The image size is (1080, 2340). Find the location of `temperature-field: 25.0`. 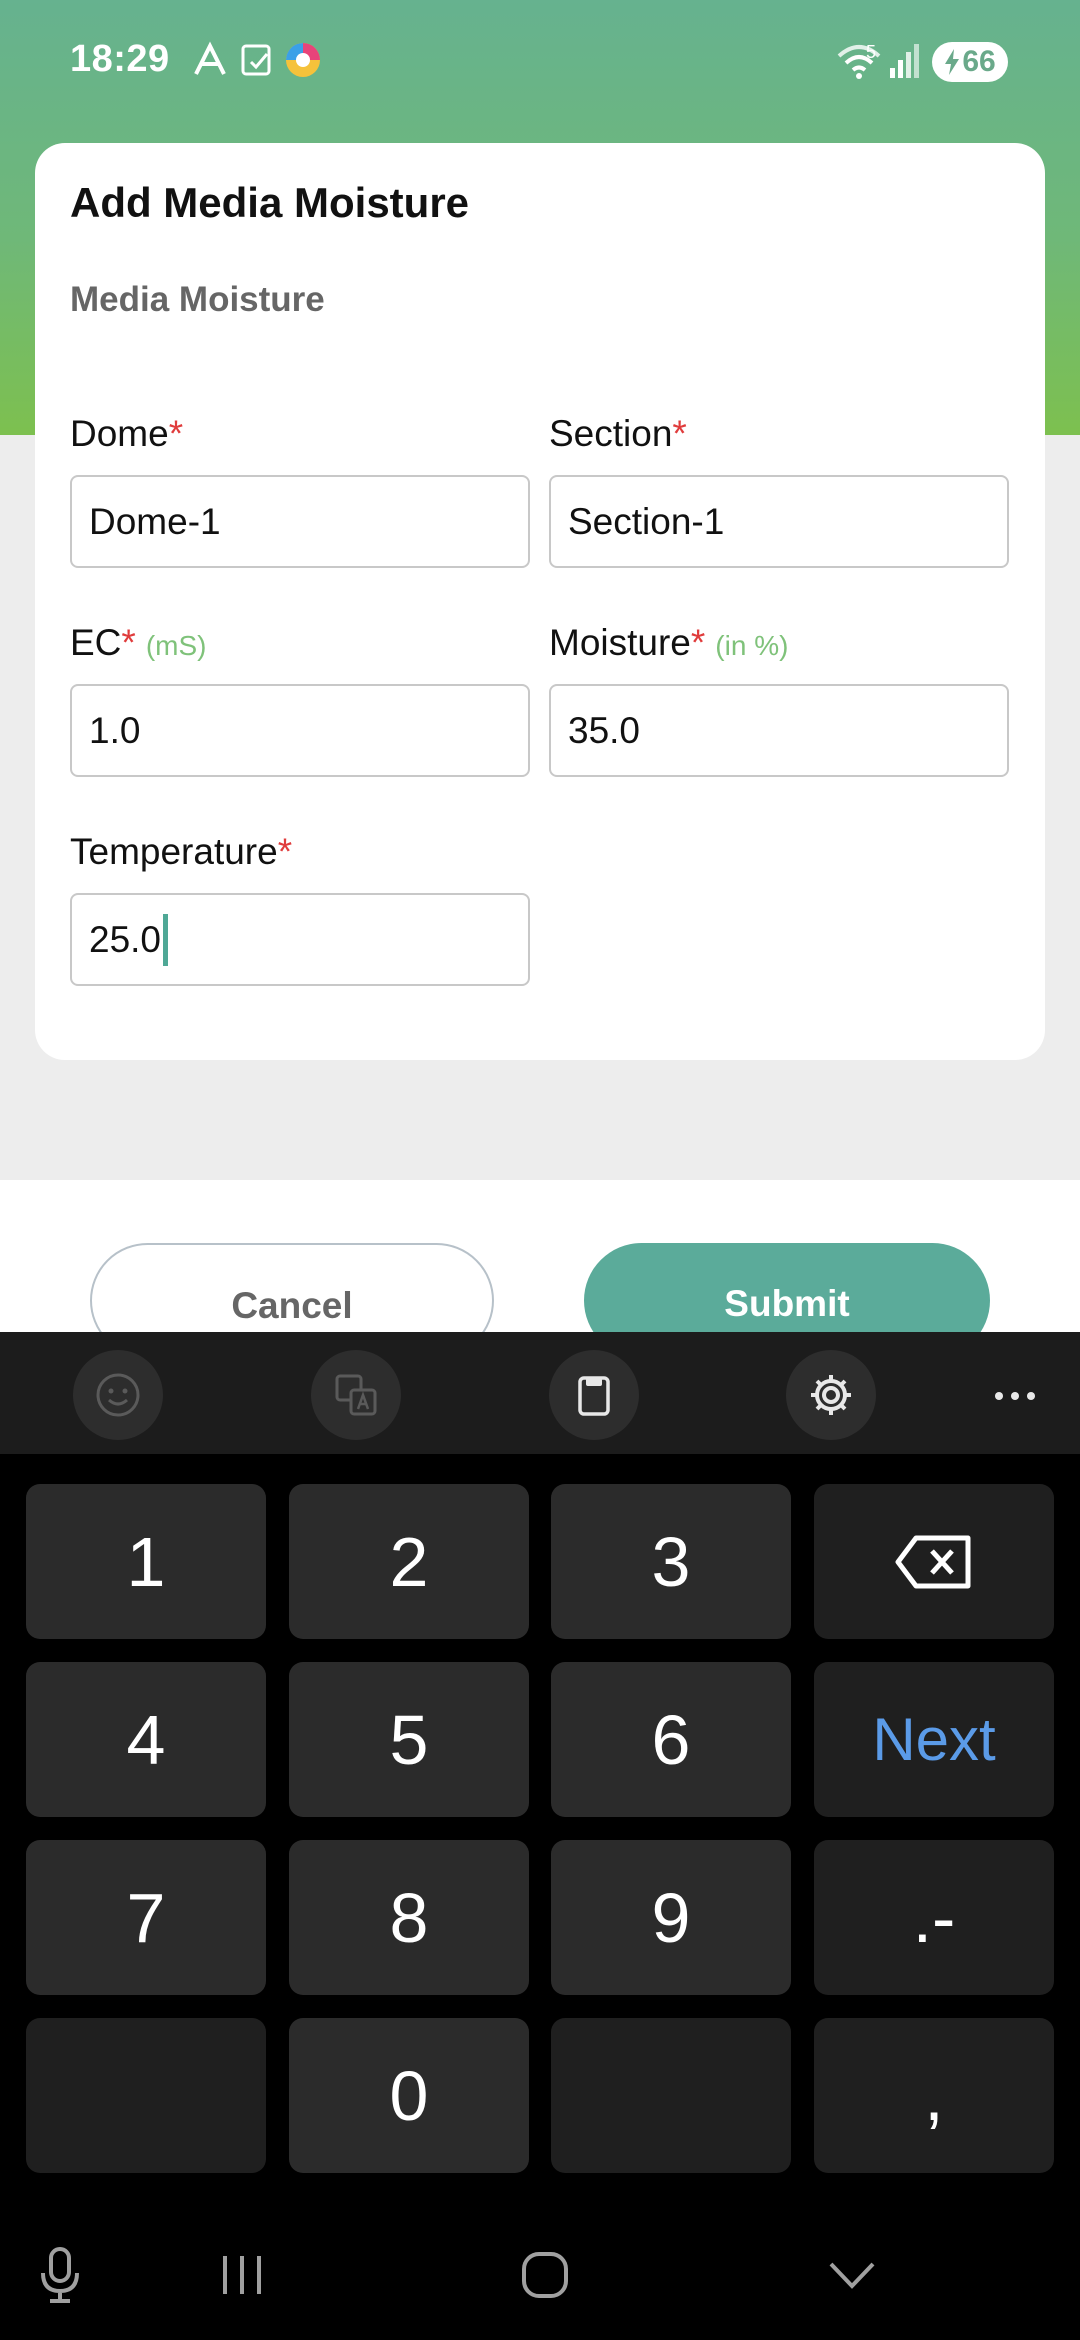

temperature-field: 25.0 is located at coordinates (300, 939).